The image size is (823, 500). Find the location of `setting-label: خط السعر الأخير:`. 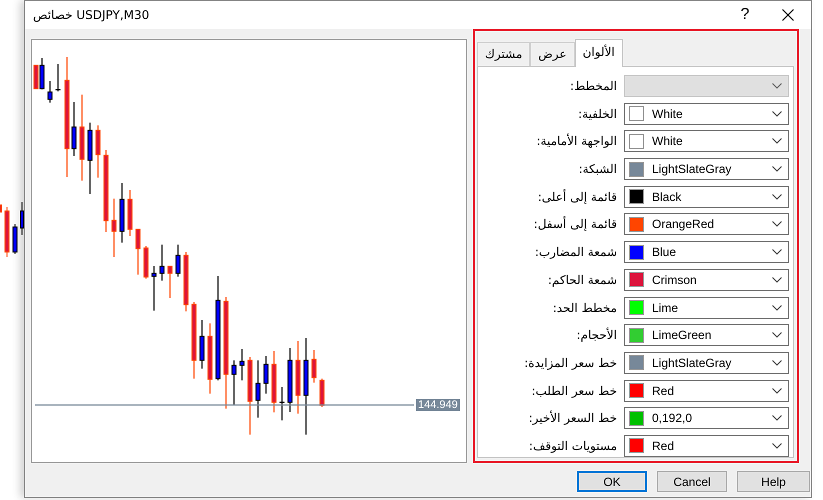

setting-label: خط السعر الأخير: is located at coordinates (572, 419).